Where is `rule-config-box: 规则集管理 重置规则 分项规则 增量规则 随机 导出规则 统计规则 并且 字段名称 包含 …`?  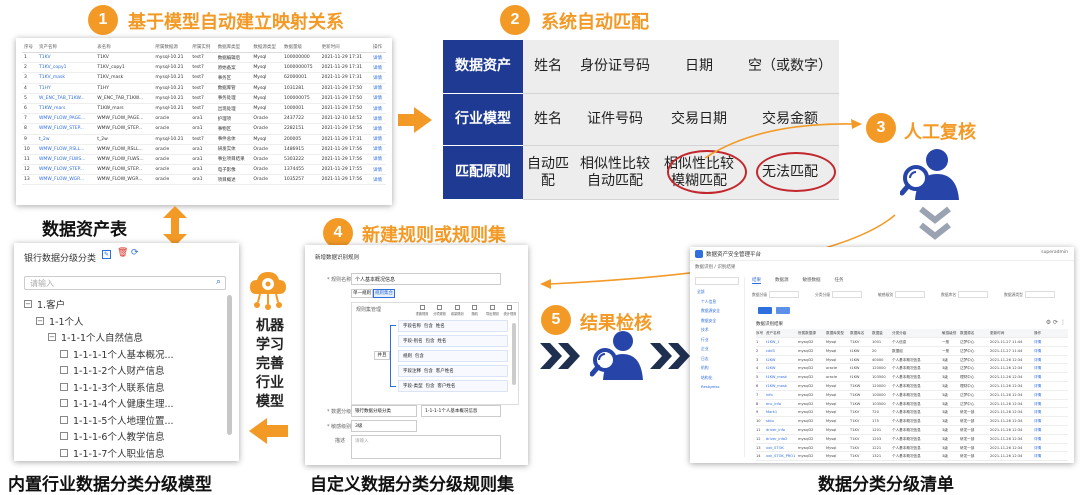 rule-config-box: 规则集管理 重置规则 分项规则 增量规则 随机 导出规则 统计规则 并且 字段名称 包含 … is located at coordinates (435, 353).